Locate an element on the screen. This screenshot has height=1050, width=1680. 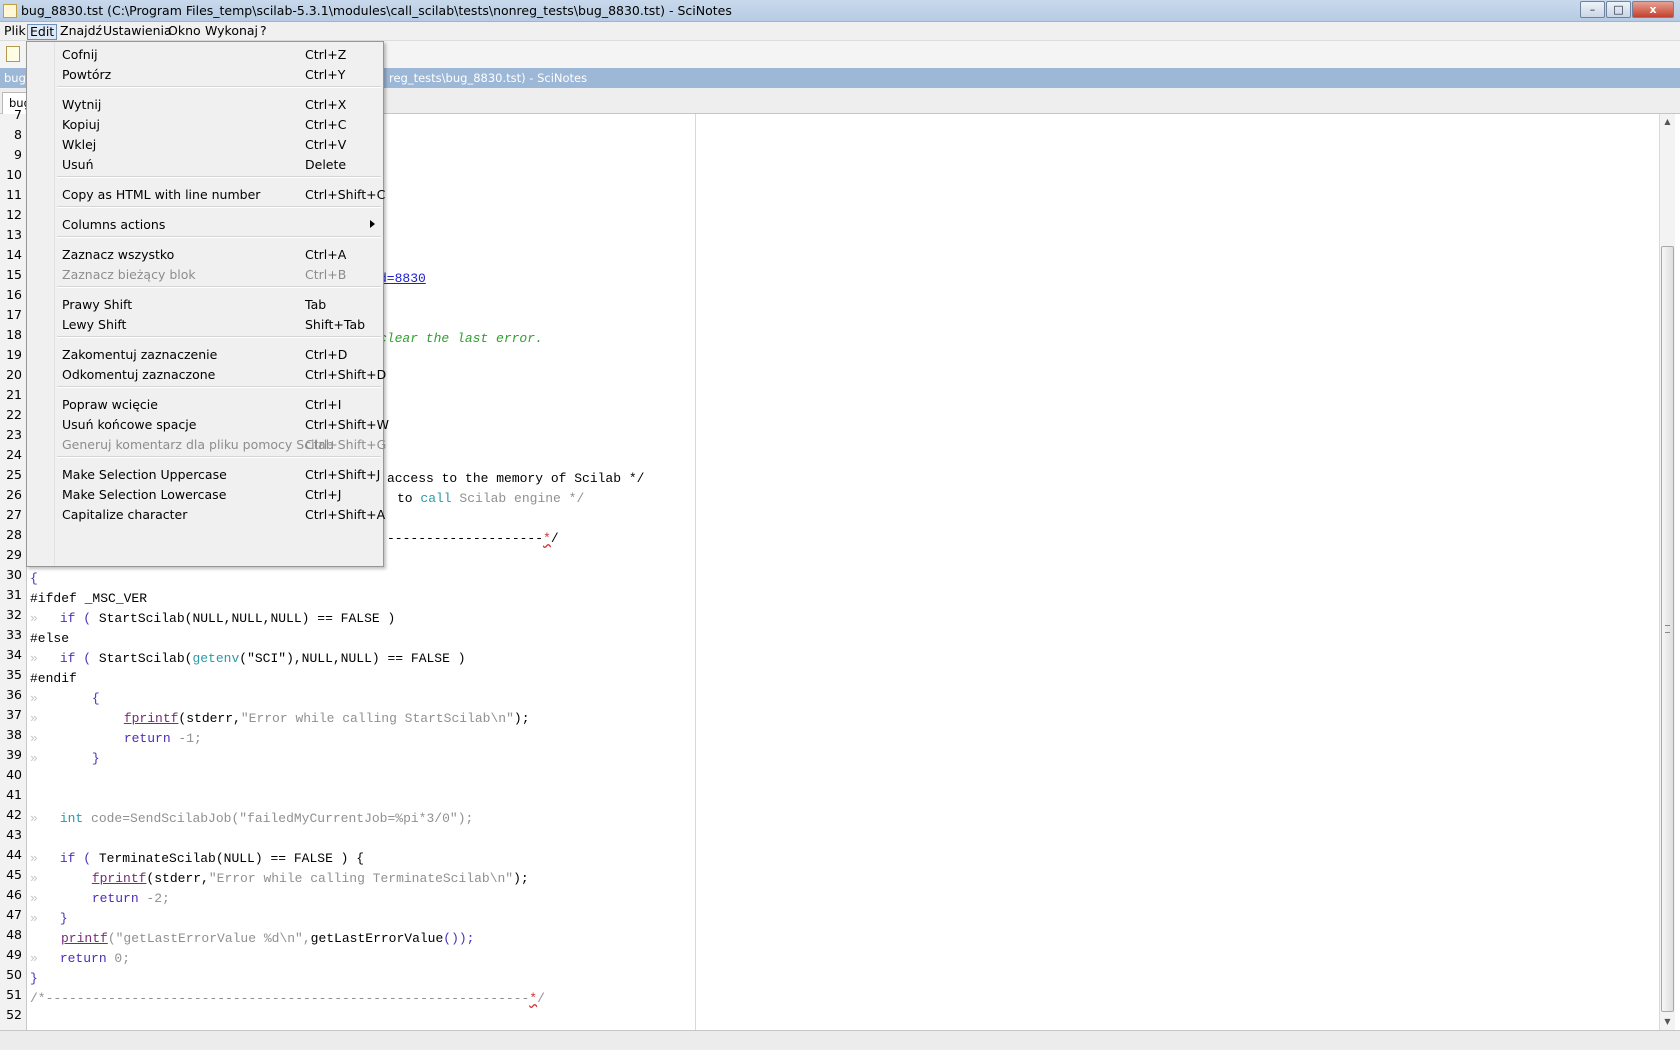
menu-item-label: Usuń is located at coordinates (78, 164).